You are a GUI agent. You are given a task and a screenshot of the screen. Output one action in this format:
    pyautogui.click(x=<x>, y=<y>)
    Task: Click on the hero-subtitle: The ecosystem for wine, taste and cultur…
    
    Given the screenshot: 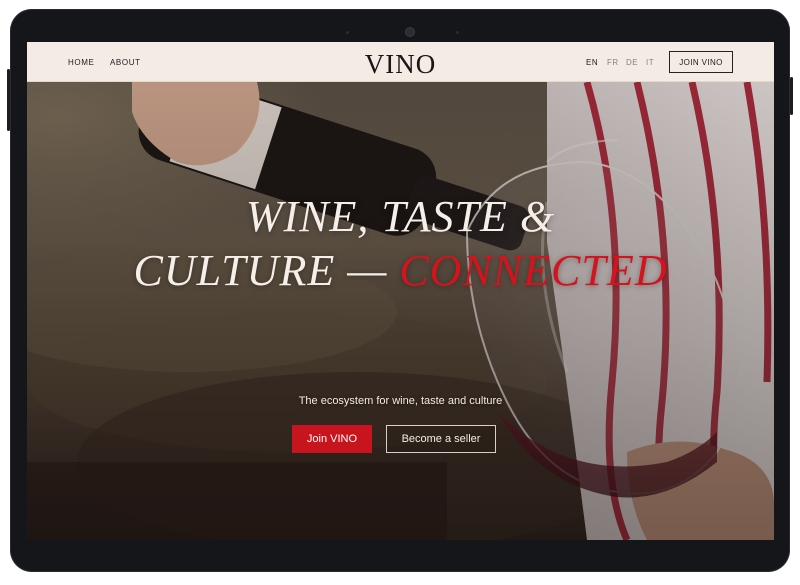 What is the action you would take?
    pyautogui.click(x=400, y=401)
    